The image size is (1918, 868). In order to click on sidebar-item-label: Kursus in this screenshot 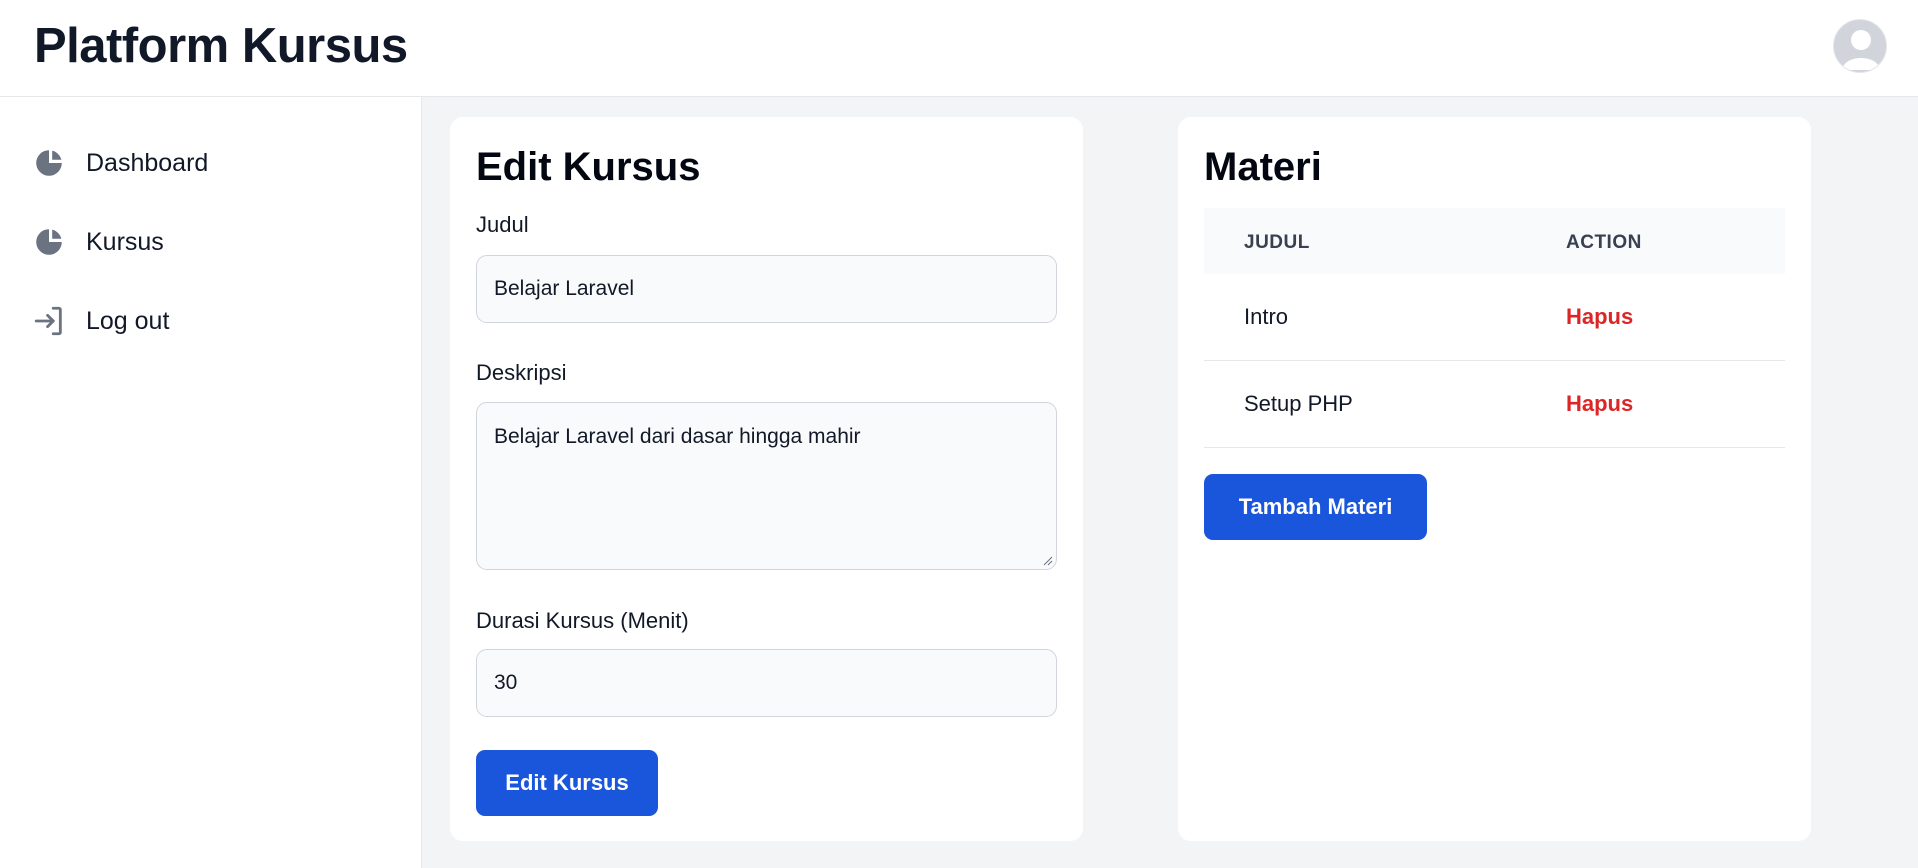, I will do `click(125, 241)`.